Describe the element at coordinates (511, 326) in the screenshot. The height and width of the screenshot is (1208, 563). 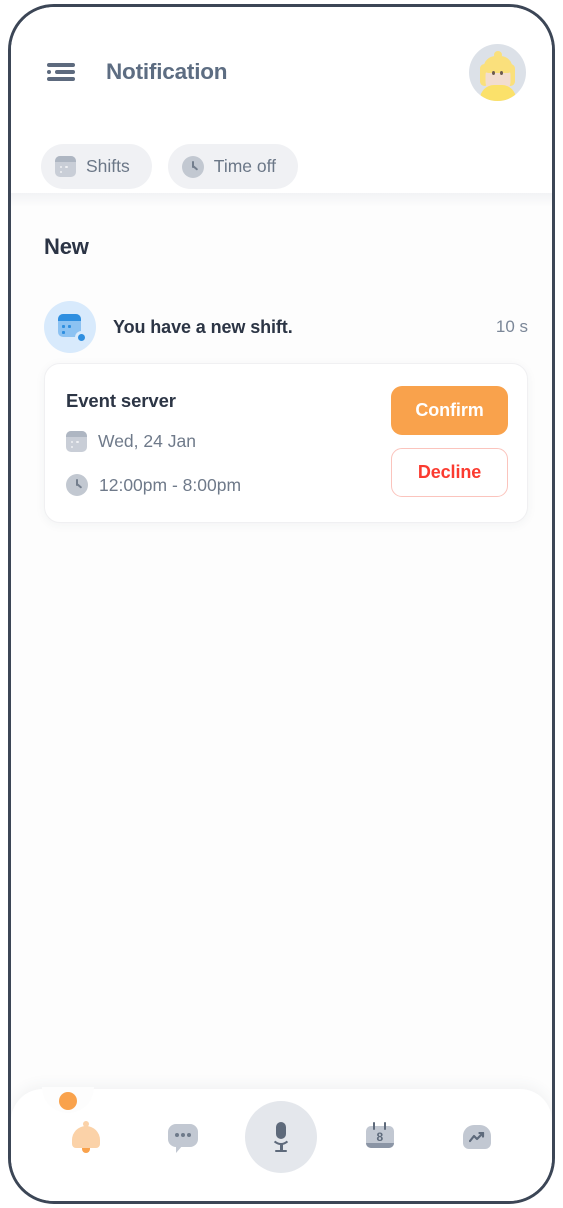
I see `notification-timestamp: 10 s` at that location.